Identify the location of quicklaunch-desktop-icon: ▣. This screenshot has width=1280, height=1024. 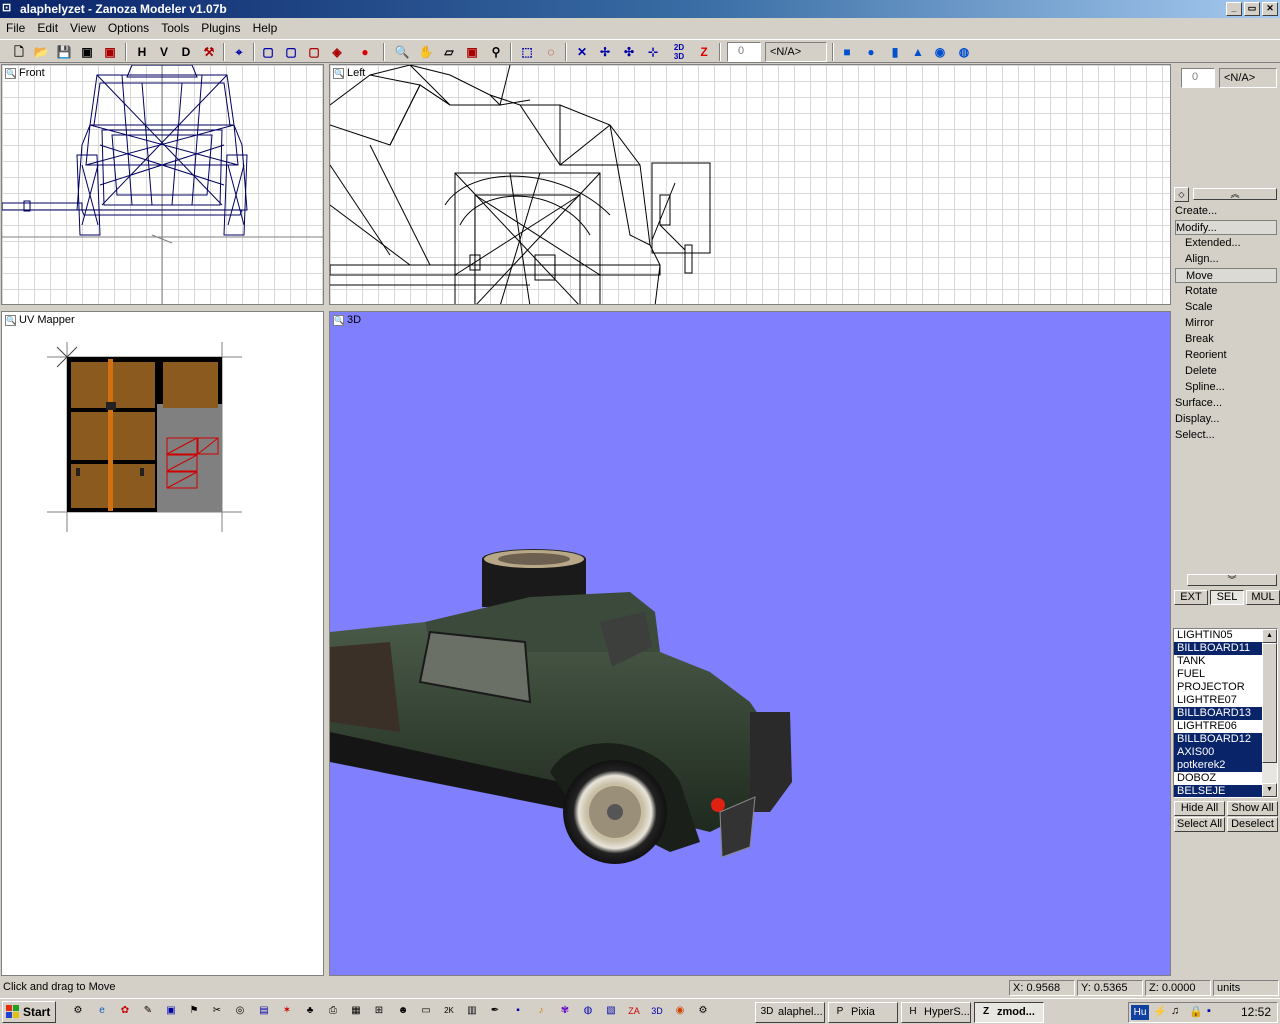
(171, 1011).